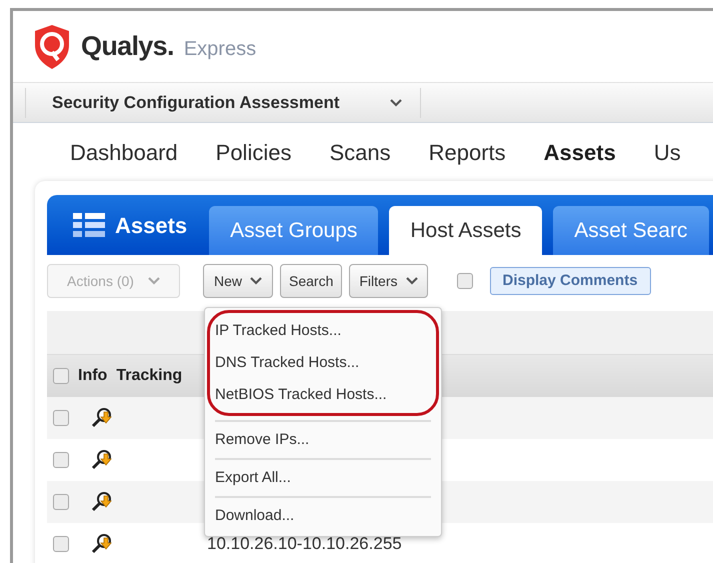 This screenshot has width=713, height=563. Describe the element at coordinates (127, 47) in the screenshot. I see `brand-name: Qualys.` at that location.